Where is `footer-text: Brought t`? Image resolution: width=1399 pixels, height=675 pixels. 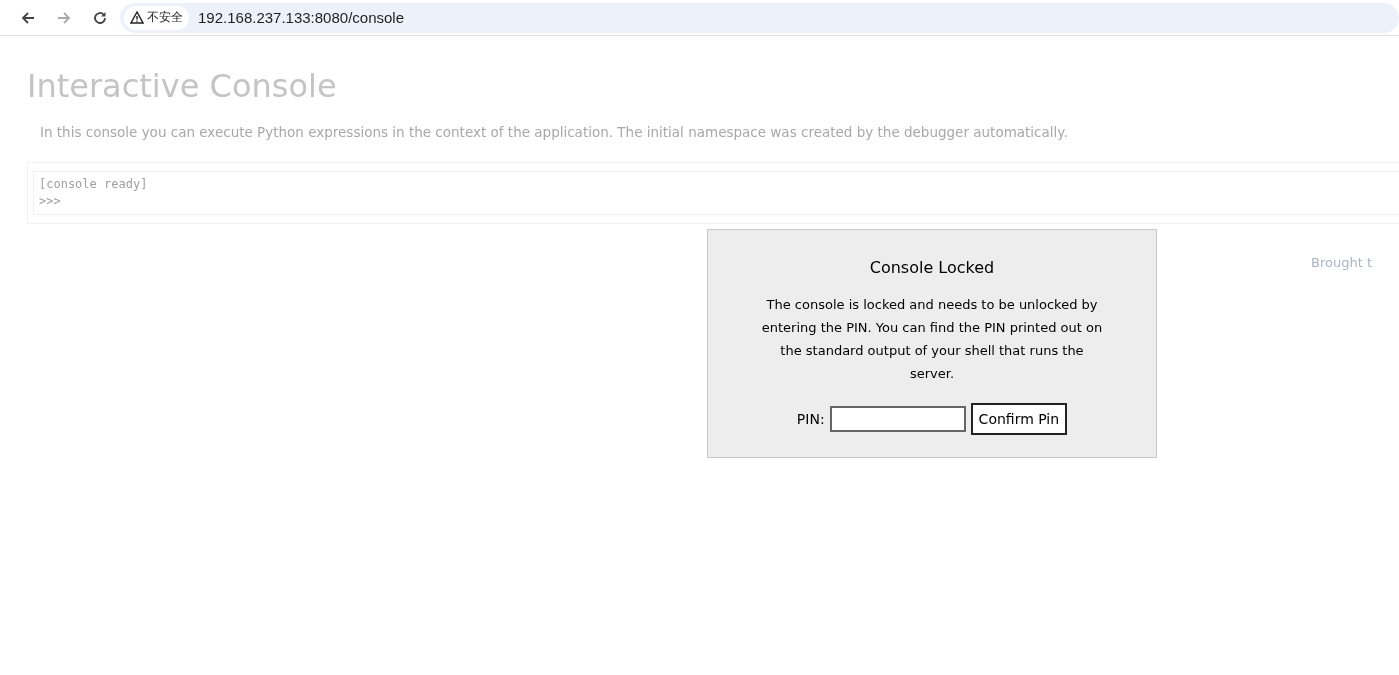
footer-text: Brought t is located at coordinates (1341, 262).